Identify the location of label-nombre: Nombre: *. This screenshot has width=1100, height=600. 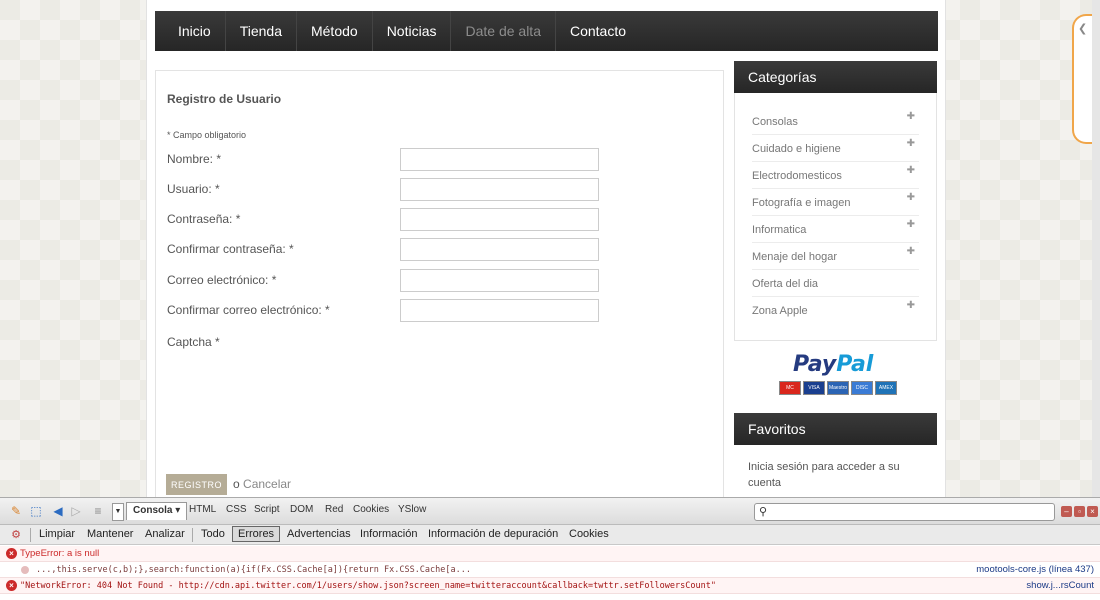
(194, 159).